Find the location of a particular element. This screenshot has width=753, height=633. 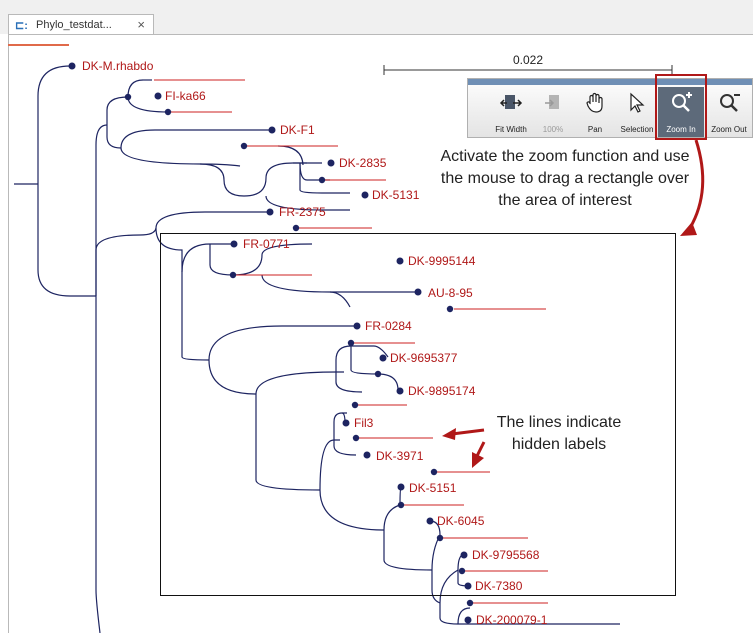

arrow-cursor-icon is located at coordinates (637, 102).